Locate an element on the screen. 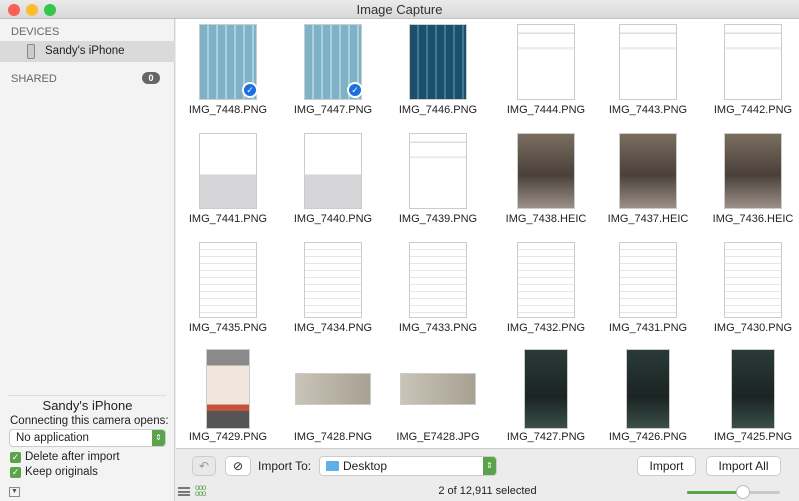 The height and width of the screenshot is (501, 799). rotate-button: ↶ is located at coordinates (204, 466).